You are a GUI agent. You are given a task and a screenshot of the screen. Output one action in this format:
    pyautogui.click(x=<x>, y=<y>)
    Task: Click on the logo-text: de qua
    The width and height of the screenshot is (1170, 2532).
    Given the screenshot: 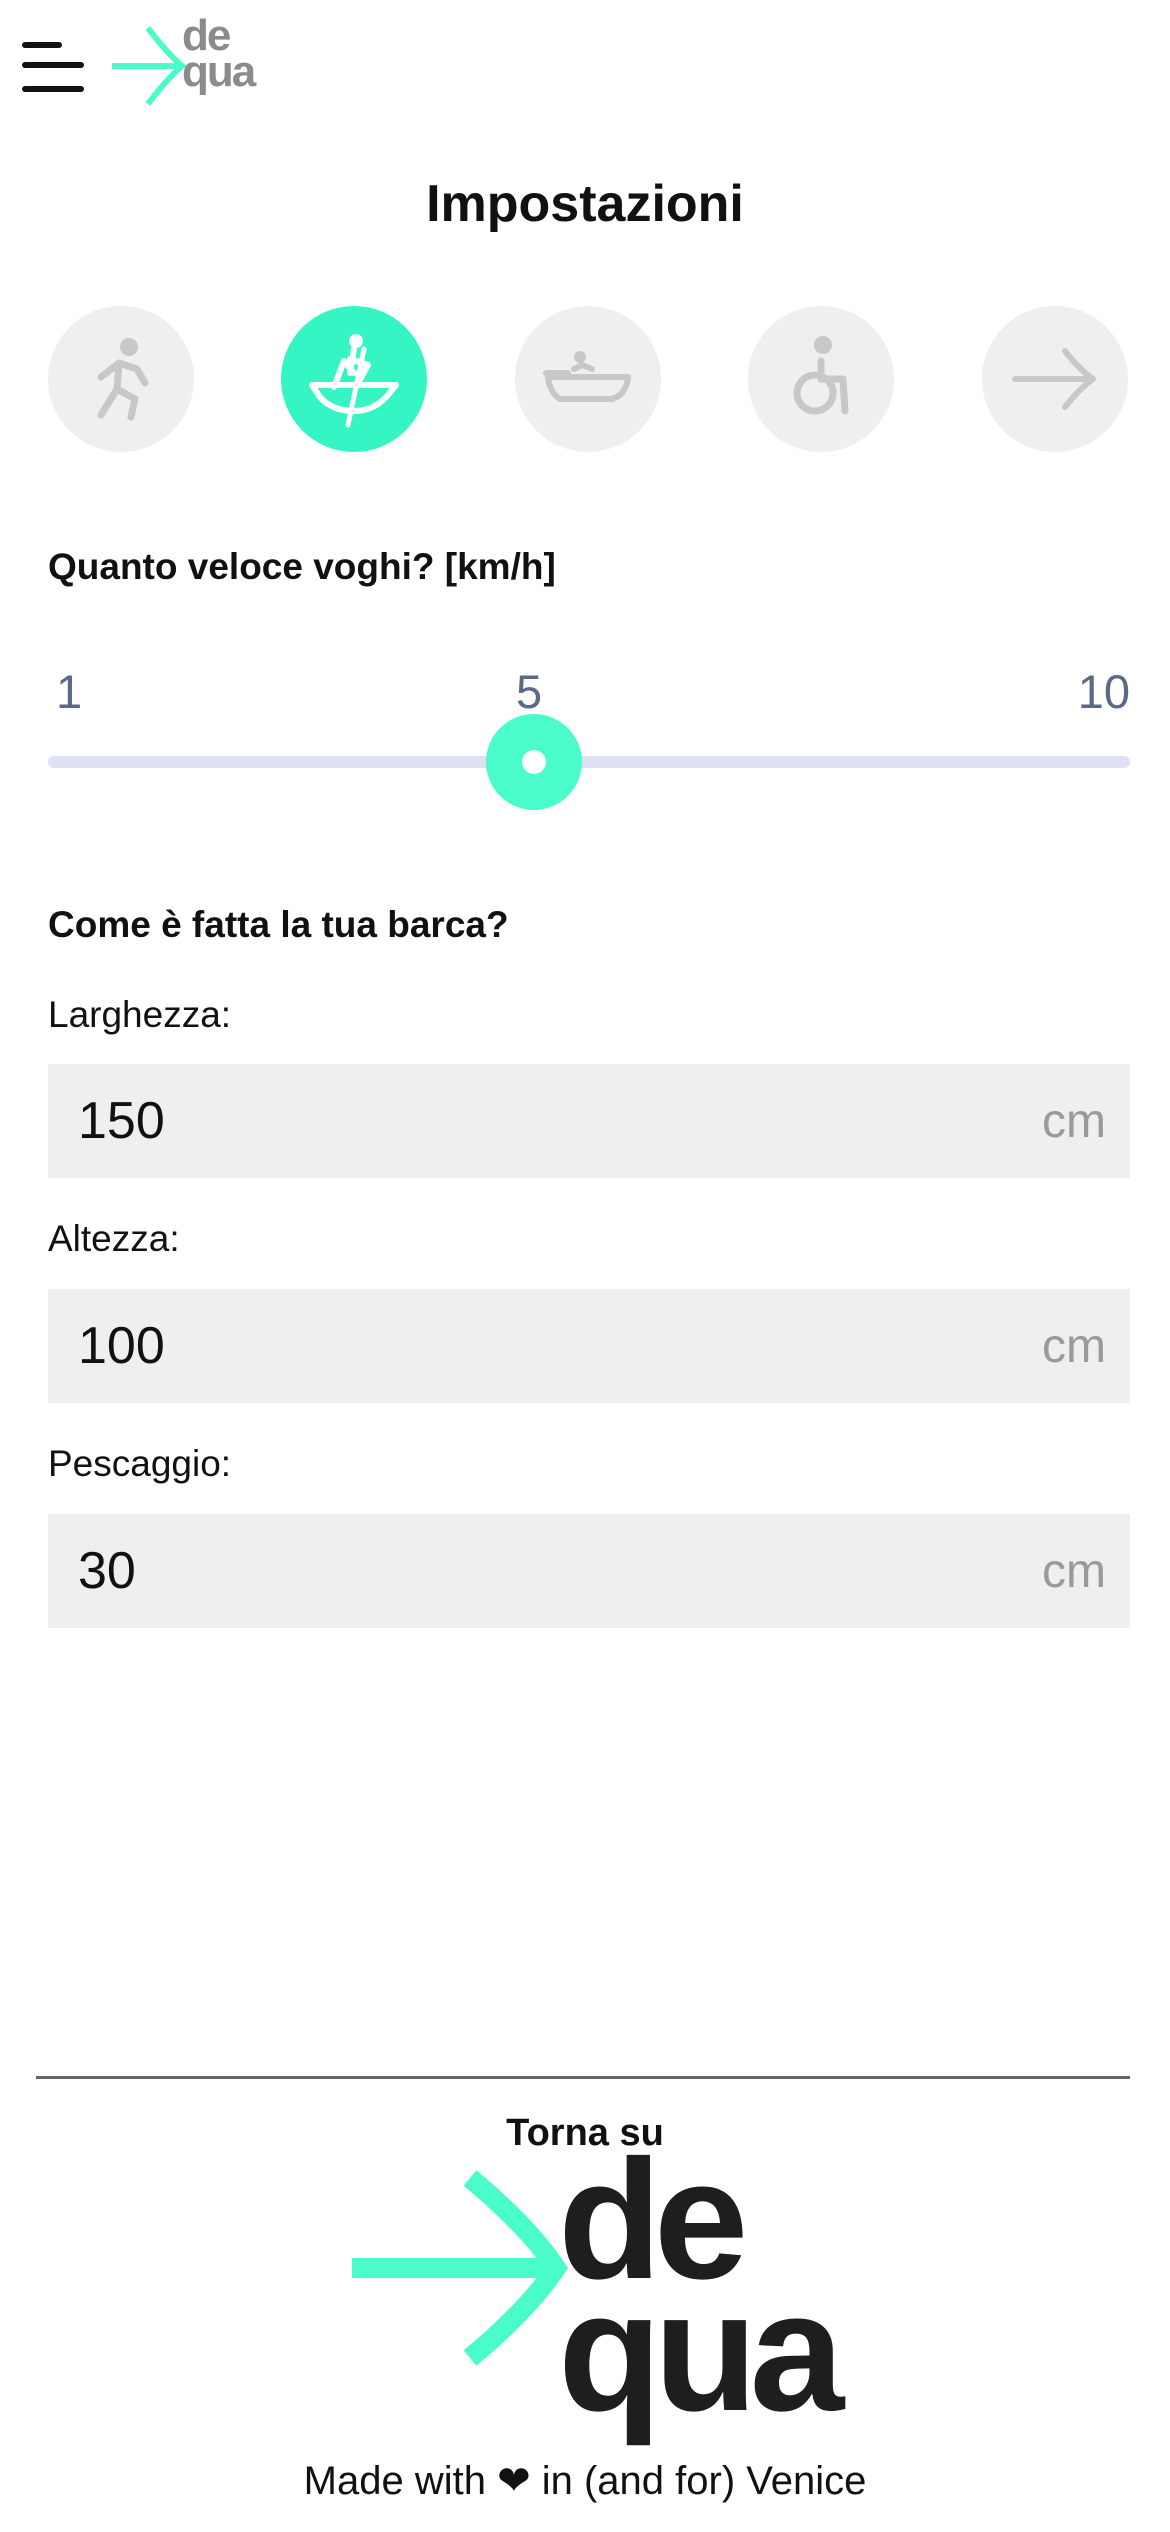 What is the action you would take?
    pyautogui.click(x=219, y=55)
    